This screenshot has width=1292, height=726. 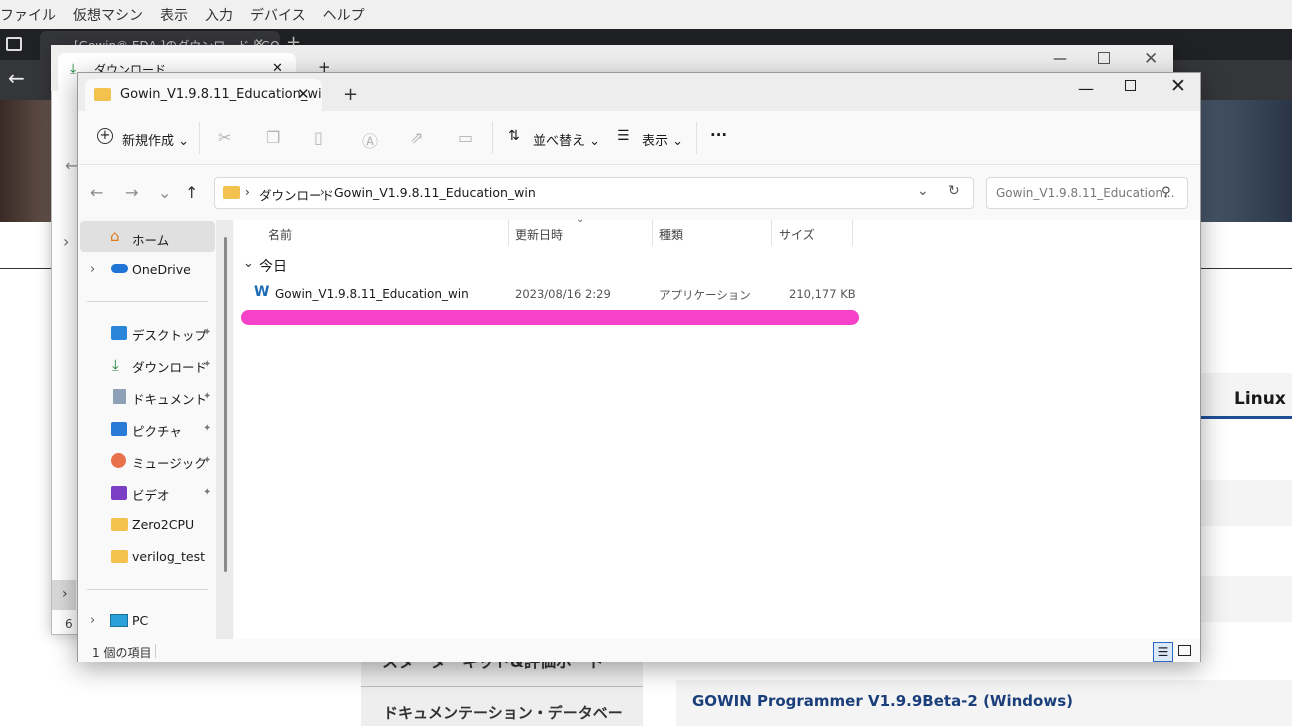 I want to click on file-size: 210,177 KB, so click(x=822, y=294).